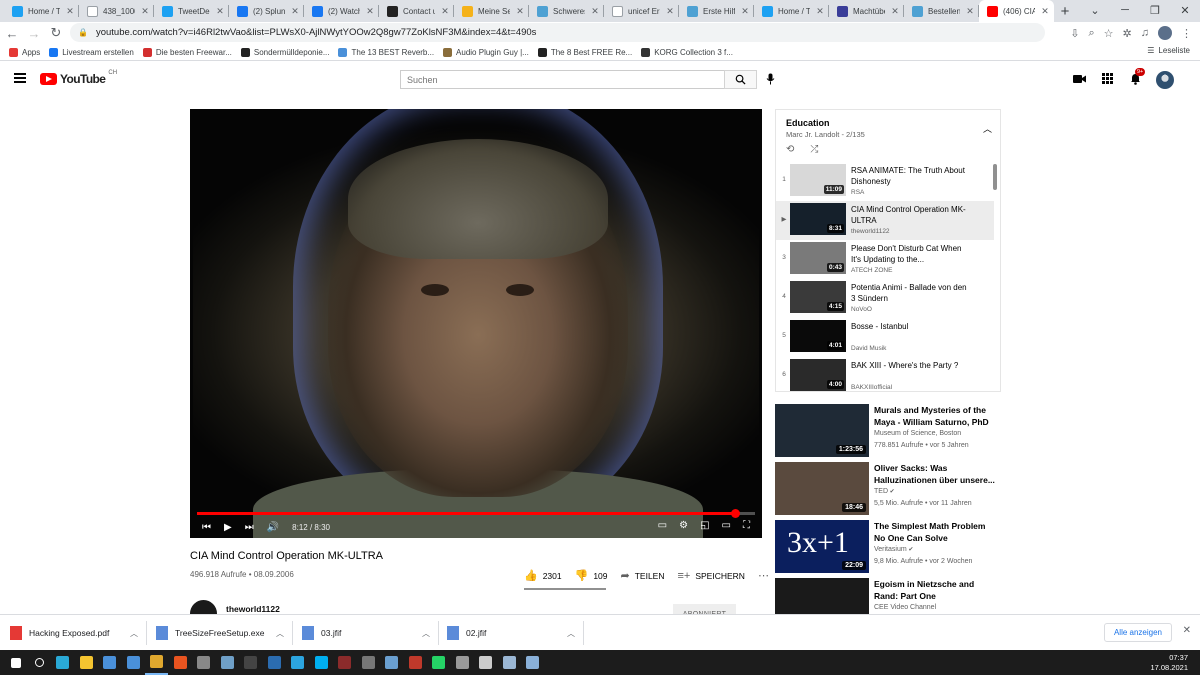  What do you see at coordinates (12, 33) in the screenshot?
I see `back-button: ←` at bounding box center [12, 33].